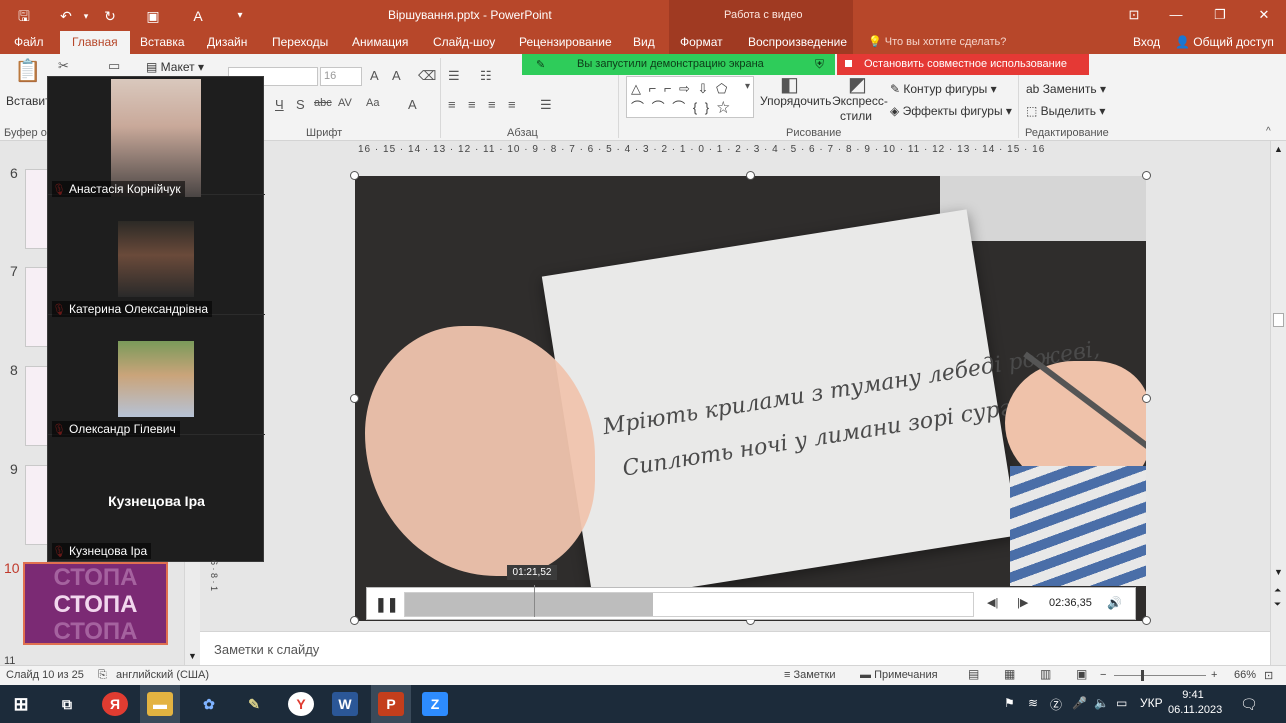 This screenshot has width=1286, height=723. I want to click on zoom-out-icon: −, so click(1103, 675).